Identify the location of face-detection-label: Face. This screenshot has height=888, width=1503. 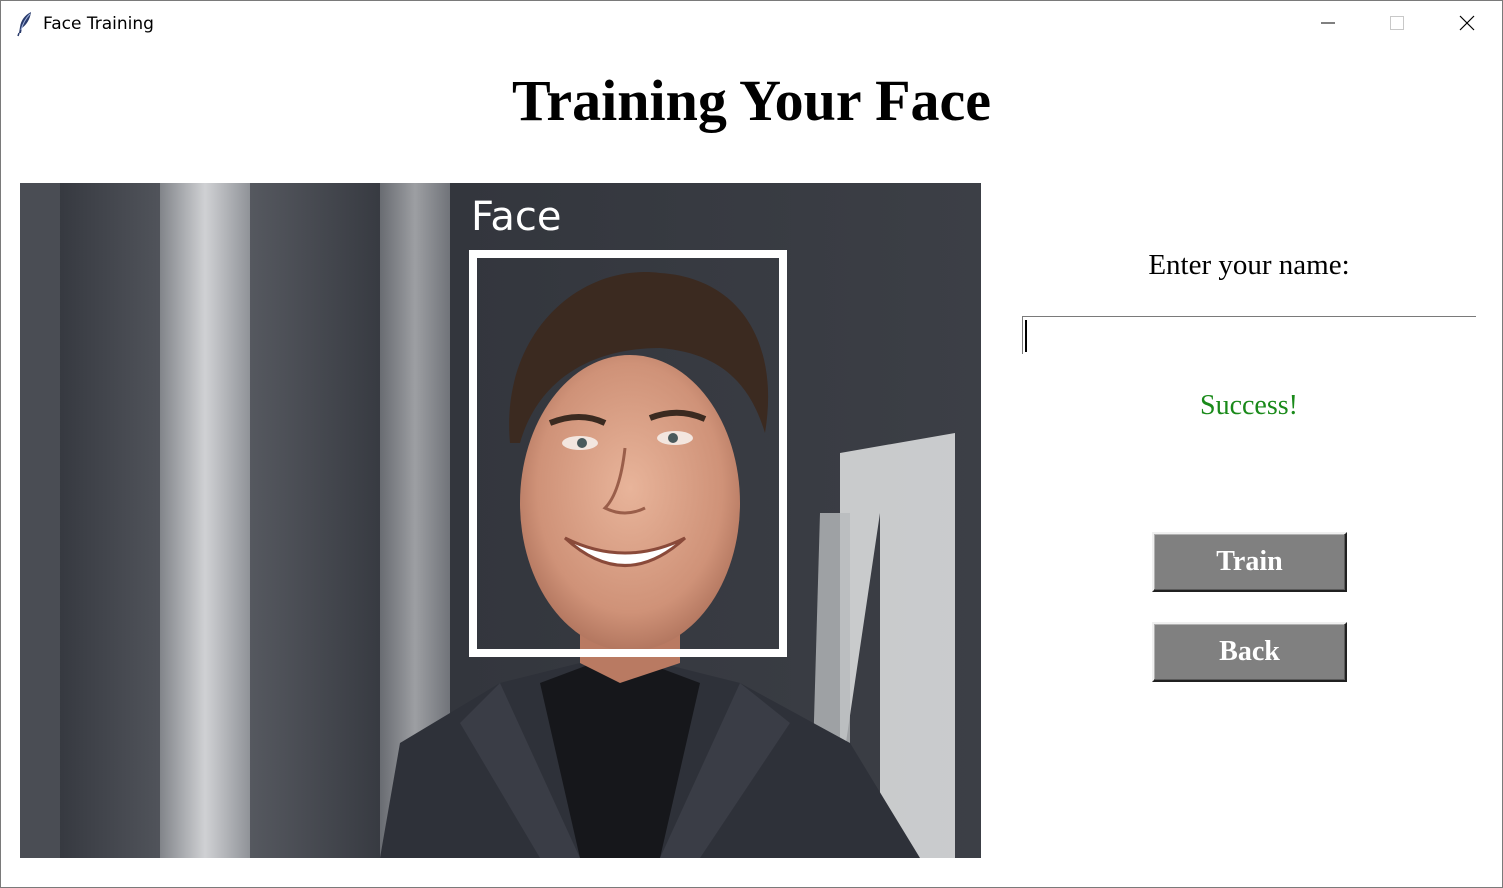
(516, 217).